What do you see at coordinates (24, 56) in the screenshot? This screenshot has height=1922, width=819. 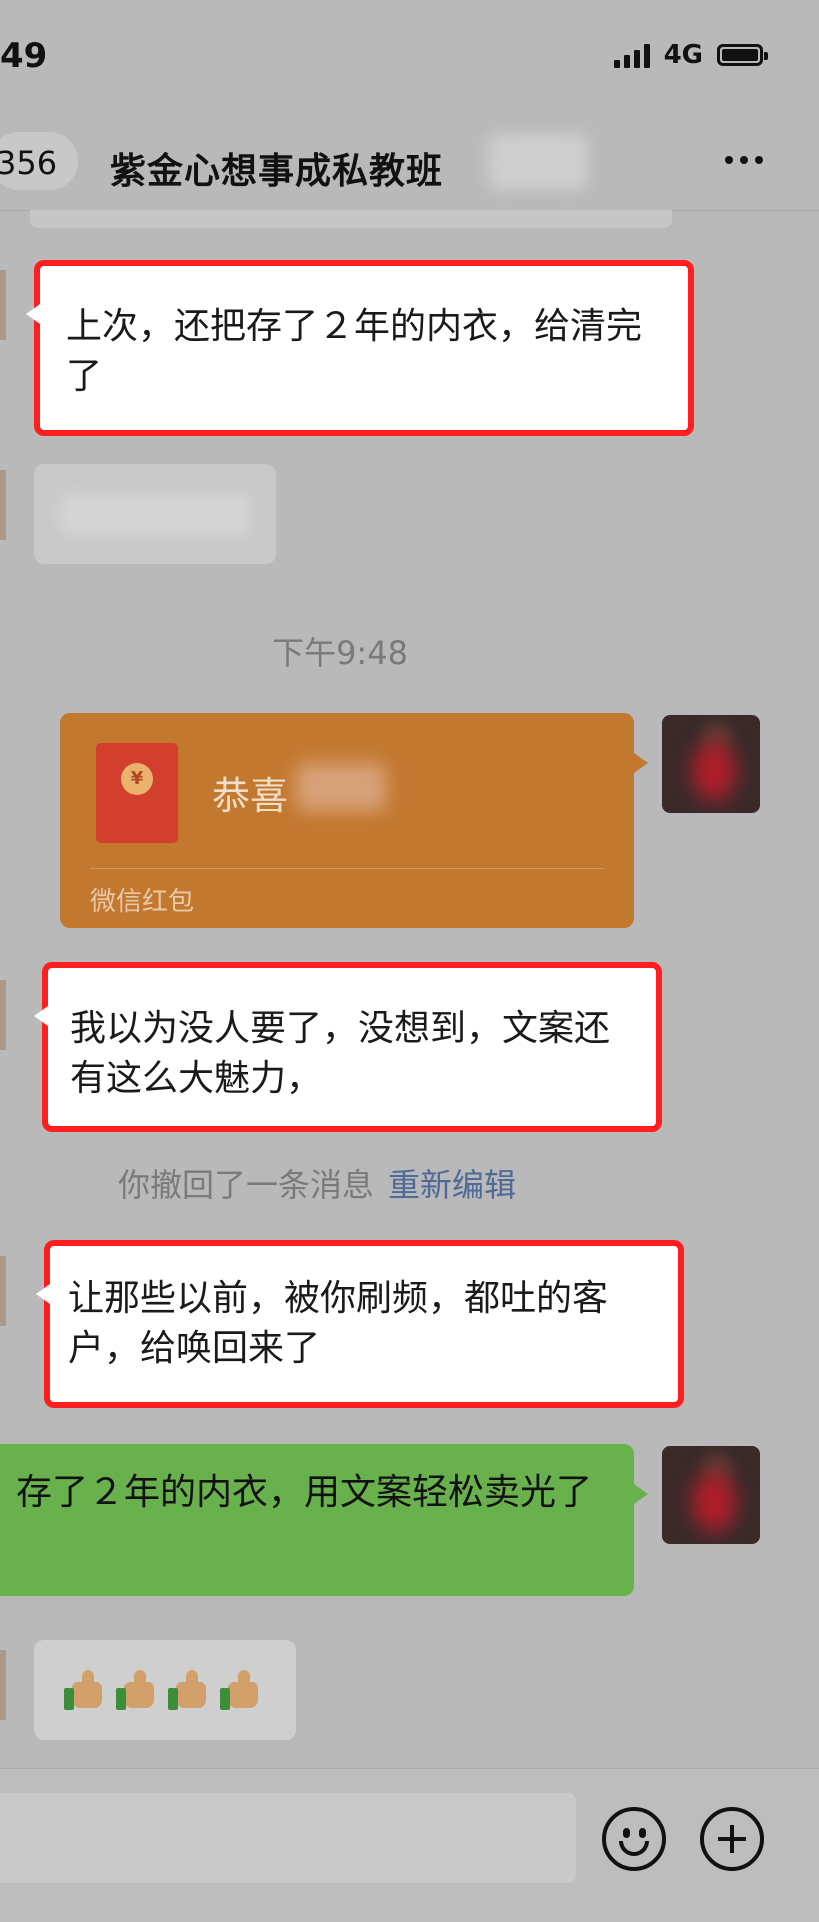 I see `status-time: 49` at bounding box center [24, 56].